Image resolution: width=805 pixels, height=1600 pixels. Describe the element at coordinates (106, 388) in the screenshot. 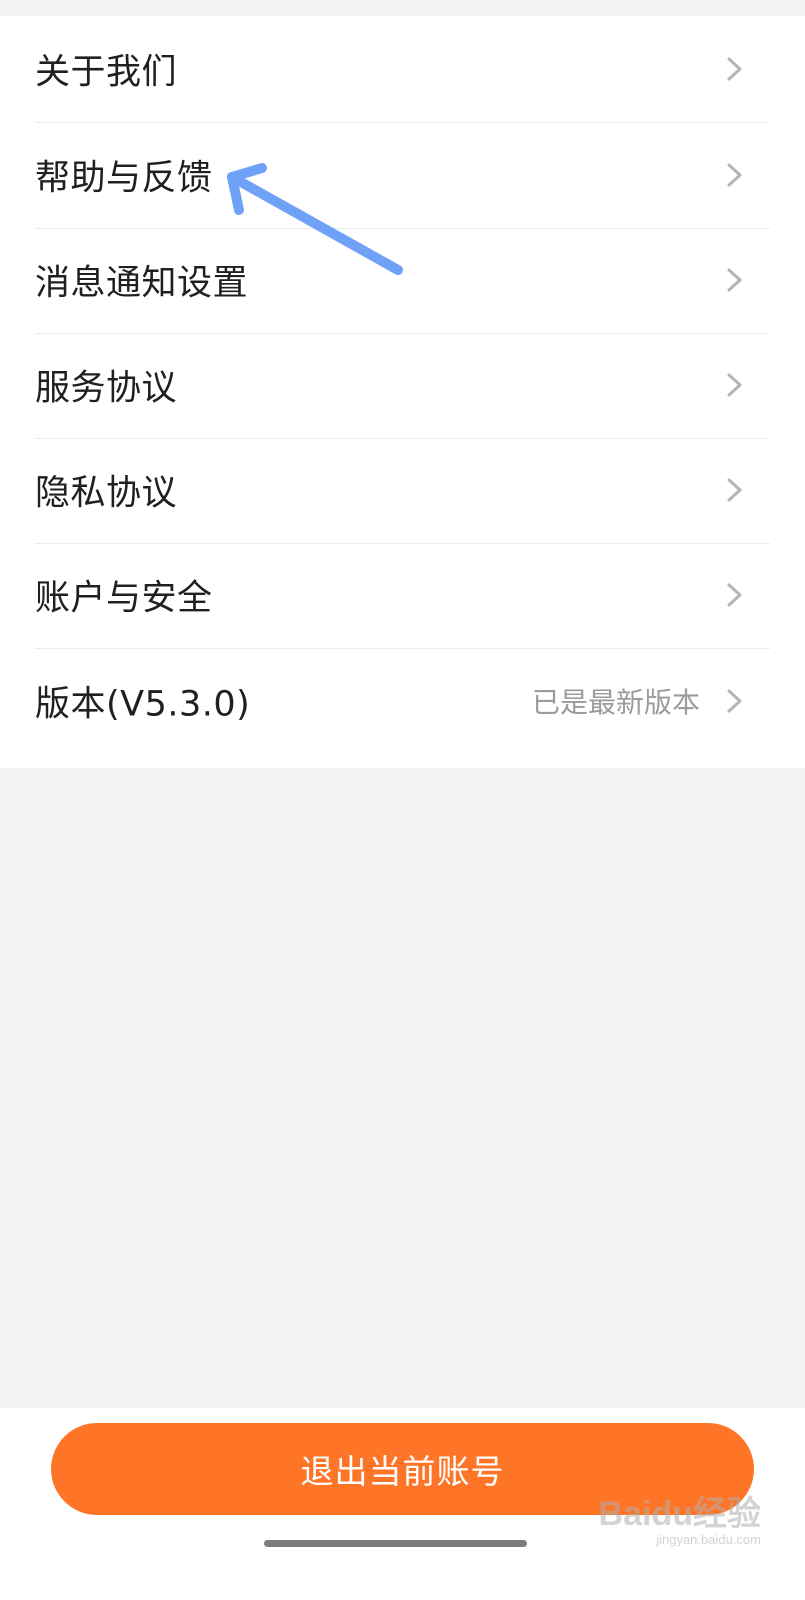

I see `settings-item-label: 服务协议` at that location.